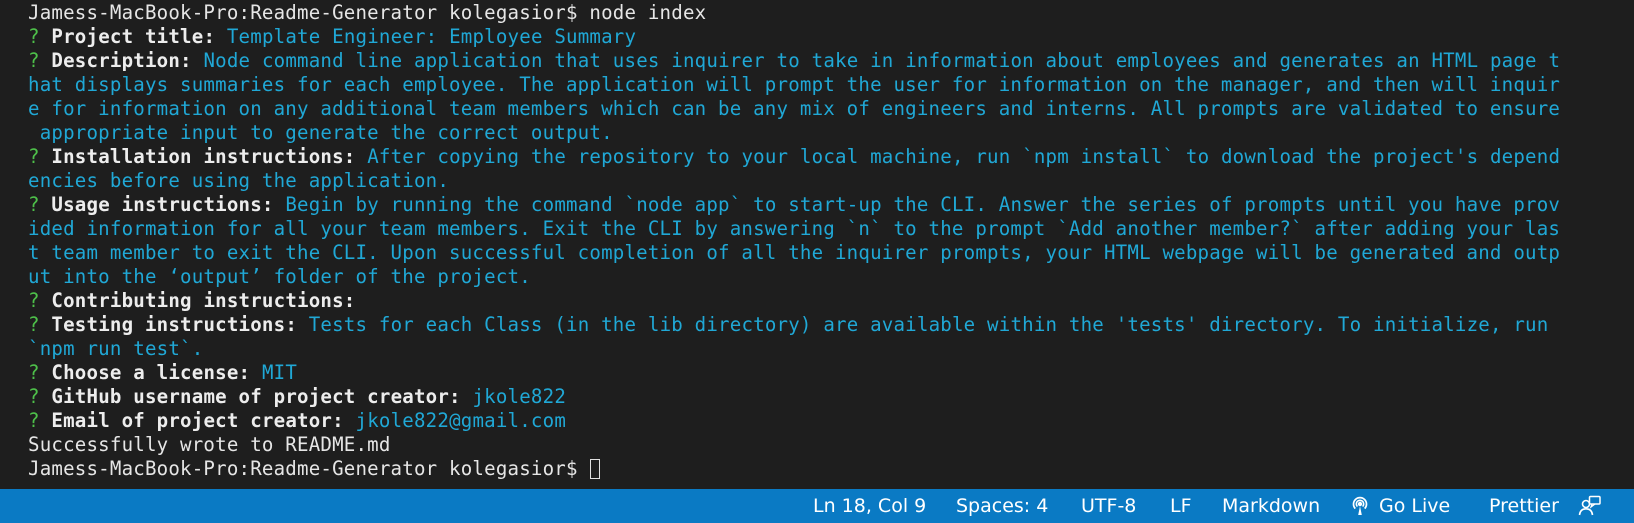 This screenshot has height=523, width=1634. What do you see at coordinates (828, 301) in the screenshot?
I see `prompt-line-contributing: ? Contributing instructions:` at bounding box center [828, 301].